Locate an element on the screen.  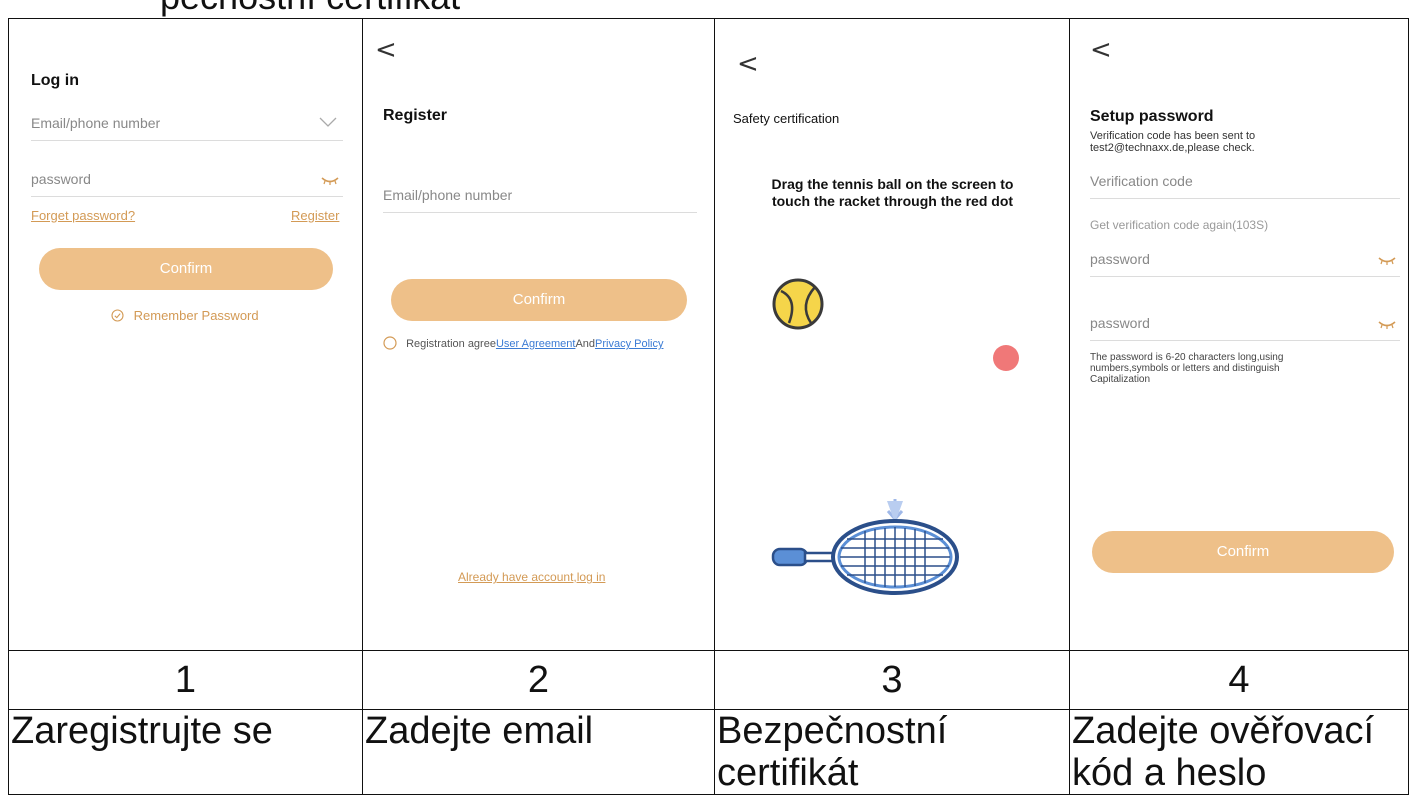
remember-password-toggle: Remember Password is located at coordinates (185, 315).